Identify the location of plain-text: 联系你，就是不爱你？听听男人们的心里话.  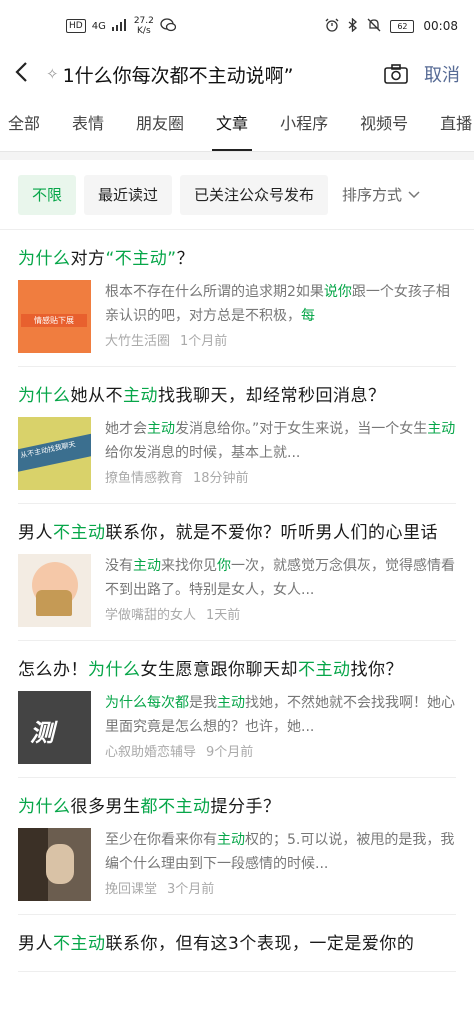
(271, 533).